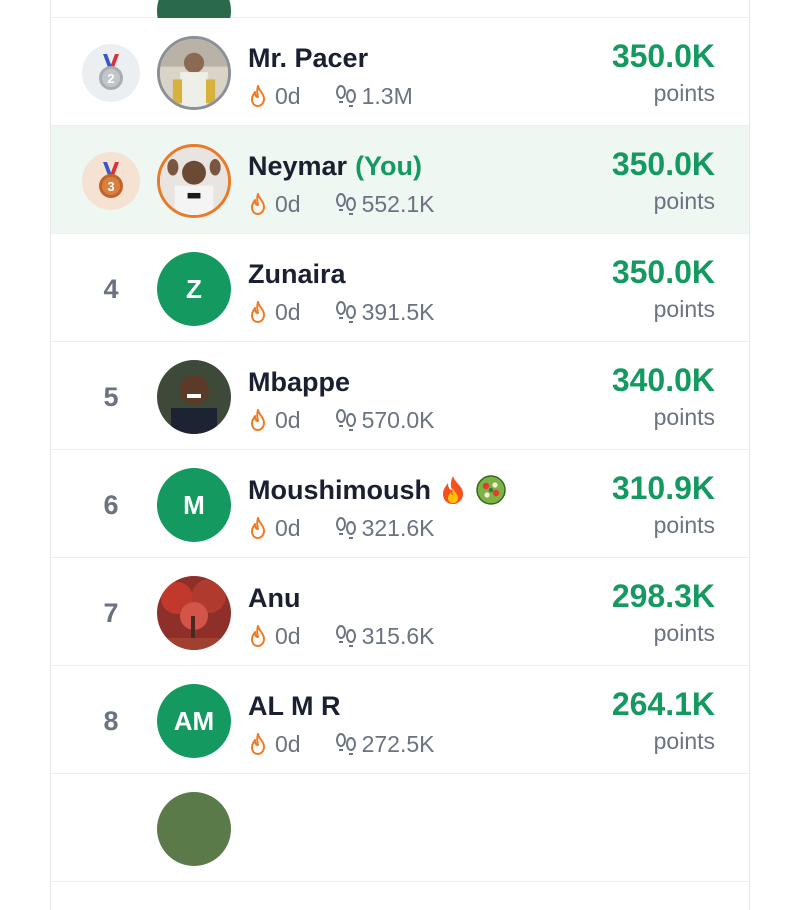 This screenshot has width=800, height=910. I want to click on rank-number: 8, so click(111, 720).